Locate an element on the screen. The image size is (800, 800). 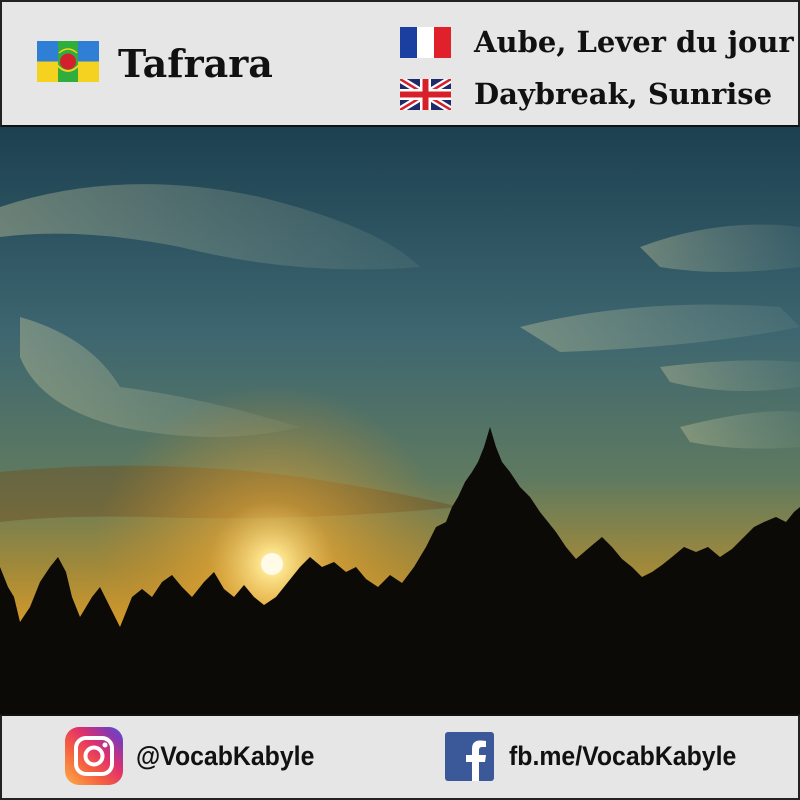
kabyle-word: Tafrara is located at coordinates (195, 63).